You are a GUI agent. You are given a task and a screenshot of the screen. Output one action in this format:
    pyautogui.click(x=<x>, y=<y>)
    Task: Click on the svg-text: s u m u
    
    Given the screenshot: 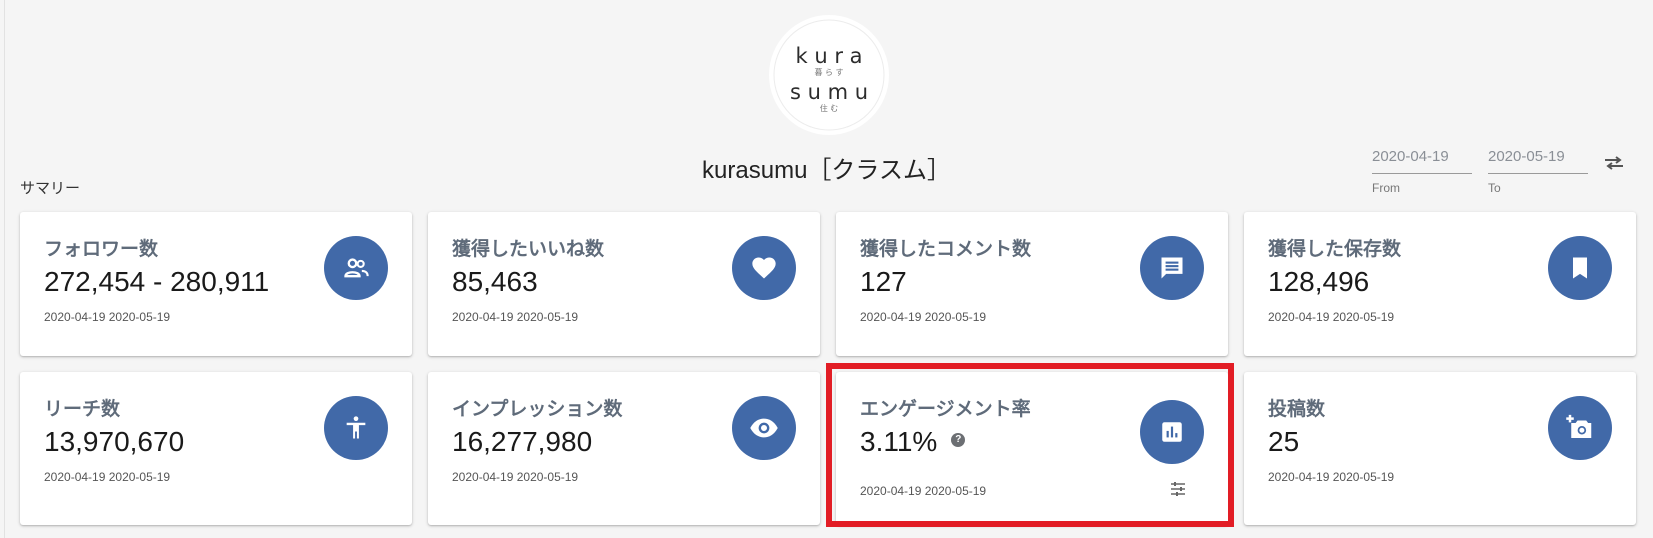 What is the action you would take?
    pyautogui.click(x=829, y=92)
    